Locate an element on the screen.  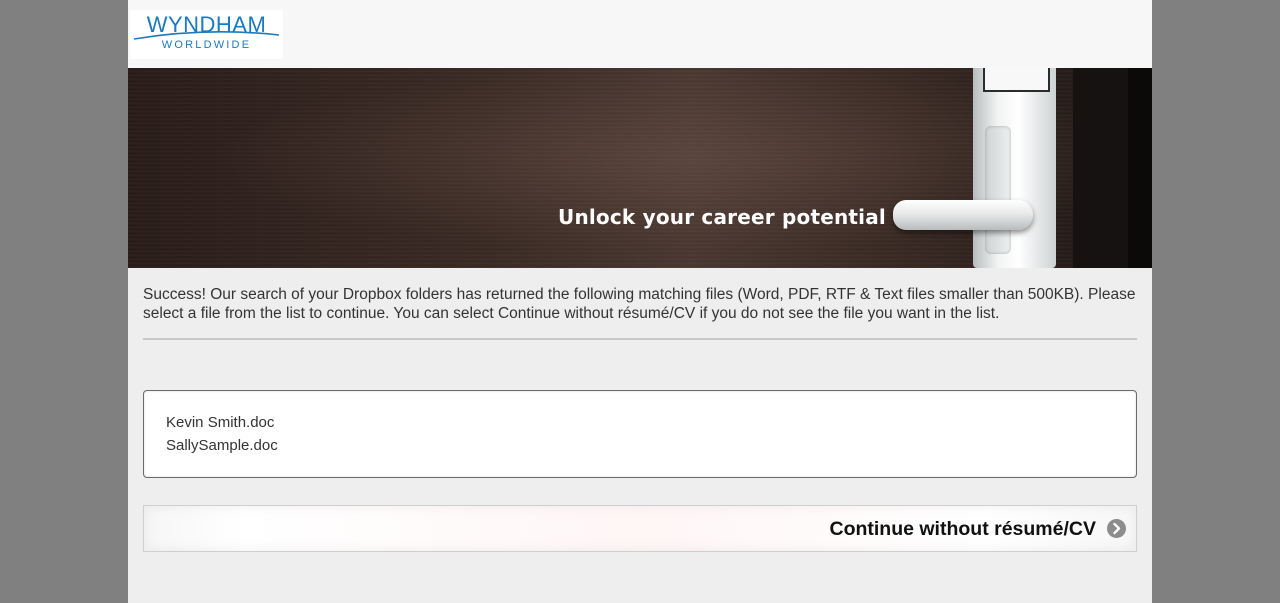
logo-subtitle: WORLDWIDE is located at coordinates (206, 45).